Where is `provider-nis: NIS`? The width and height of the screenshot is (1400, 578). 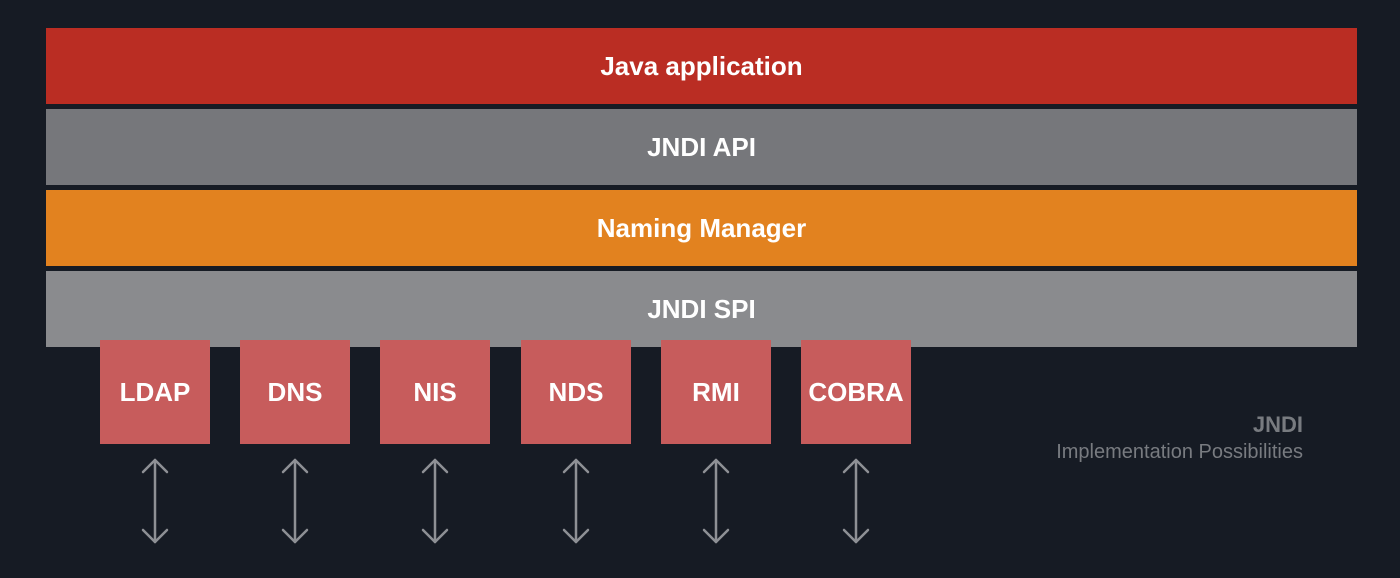 provider-nis: NIS is located at coordinates (435, 392).